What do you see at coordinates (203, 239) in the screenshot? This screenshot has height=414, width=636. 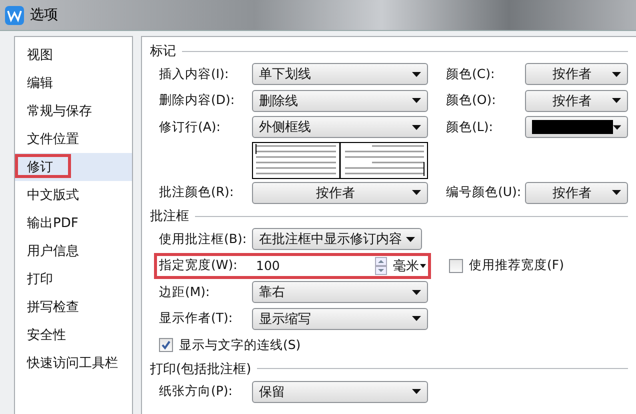 I see `field-label: 使用批注框(B):` at bounding box center [203, 239].